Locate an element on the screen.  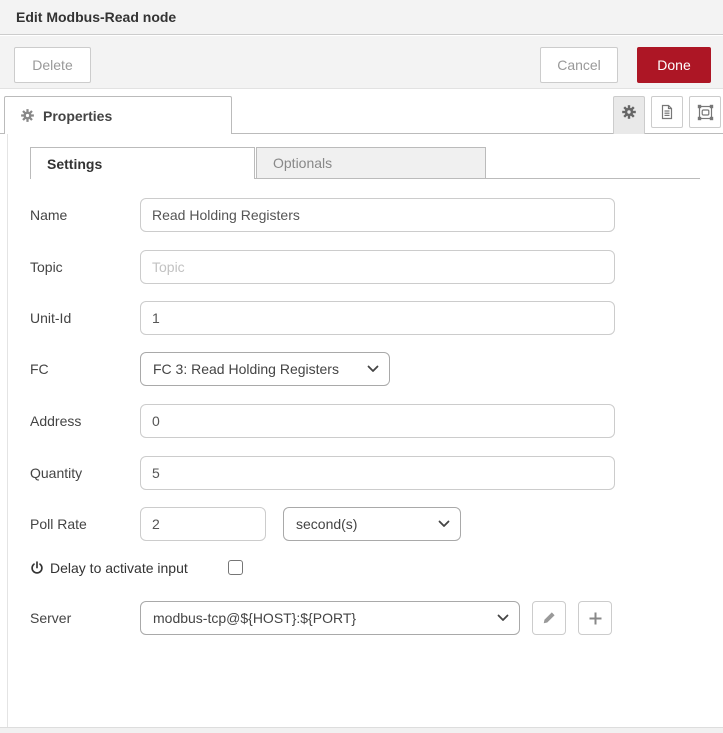
field-row-address: Address is located at coordinates (361, 421).